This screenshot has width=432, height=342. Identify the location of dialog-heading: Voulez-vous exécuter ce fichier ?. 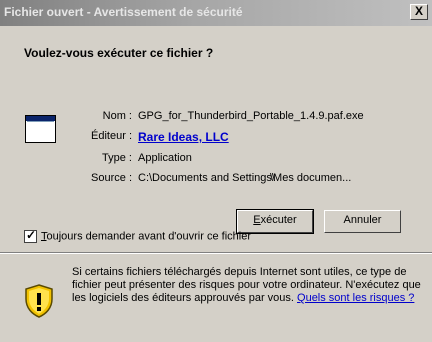
(119, 53).